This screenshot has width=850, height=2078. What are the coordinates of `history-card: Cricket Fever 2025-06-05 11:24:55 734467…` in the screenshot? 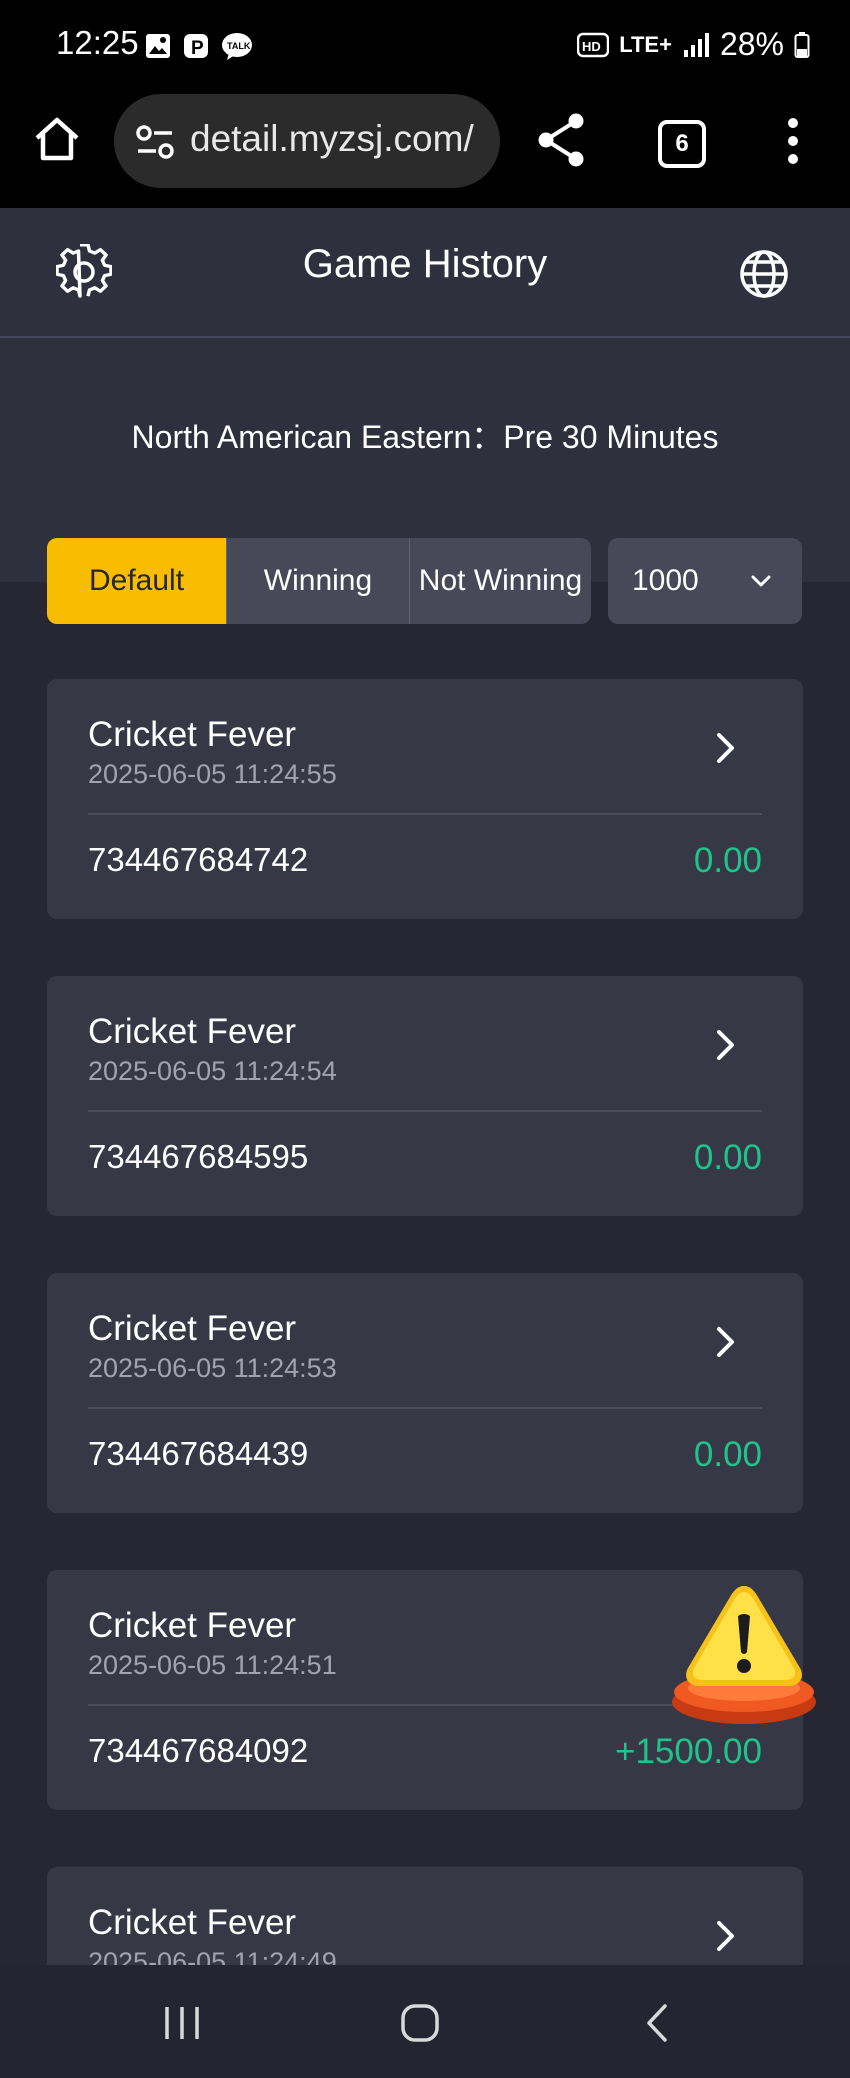 It's located at (425, 799).